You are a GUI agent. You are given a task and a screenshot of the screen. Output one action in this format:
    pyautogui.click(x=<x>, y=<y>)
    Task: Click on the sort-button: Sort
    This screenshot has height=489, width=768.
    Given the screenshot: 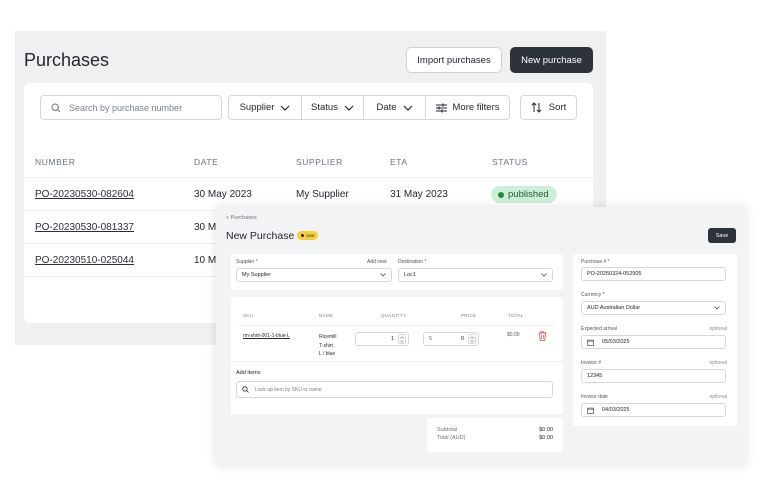 What is the action you would take?
    pyautogui.click(x=548, y=107)
    